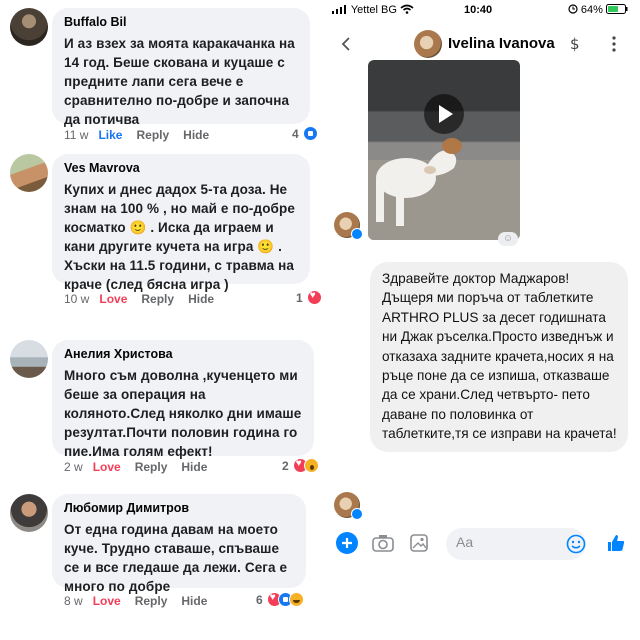 The image size is (640, 640). Describe the element at coordinates (576, 544) in the screenshot. I see `emoji-icon` at that location.